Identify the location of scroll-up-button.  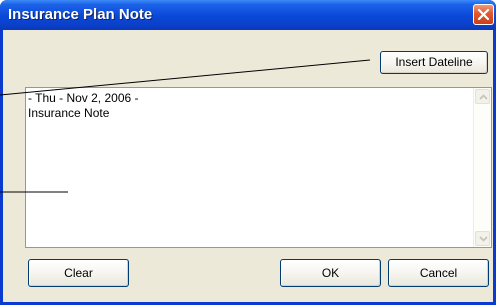
(482, 96).